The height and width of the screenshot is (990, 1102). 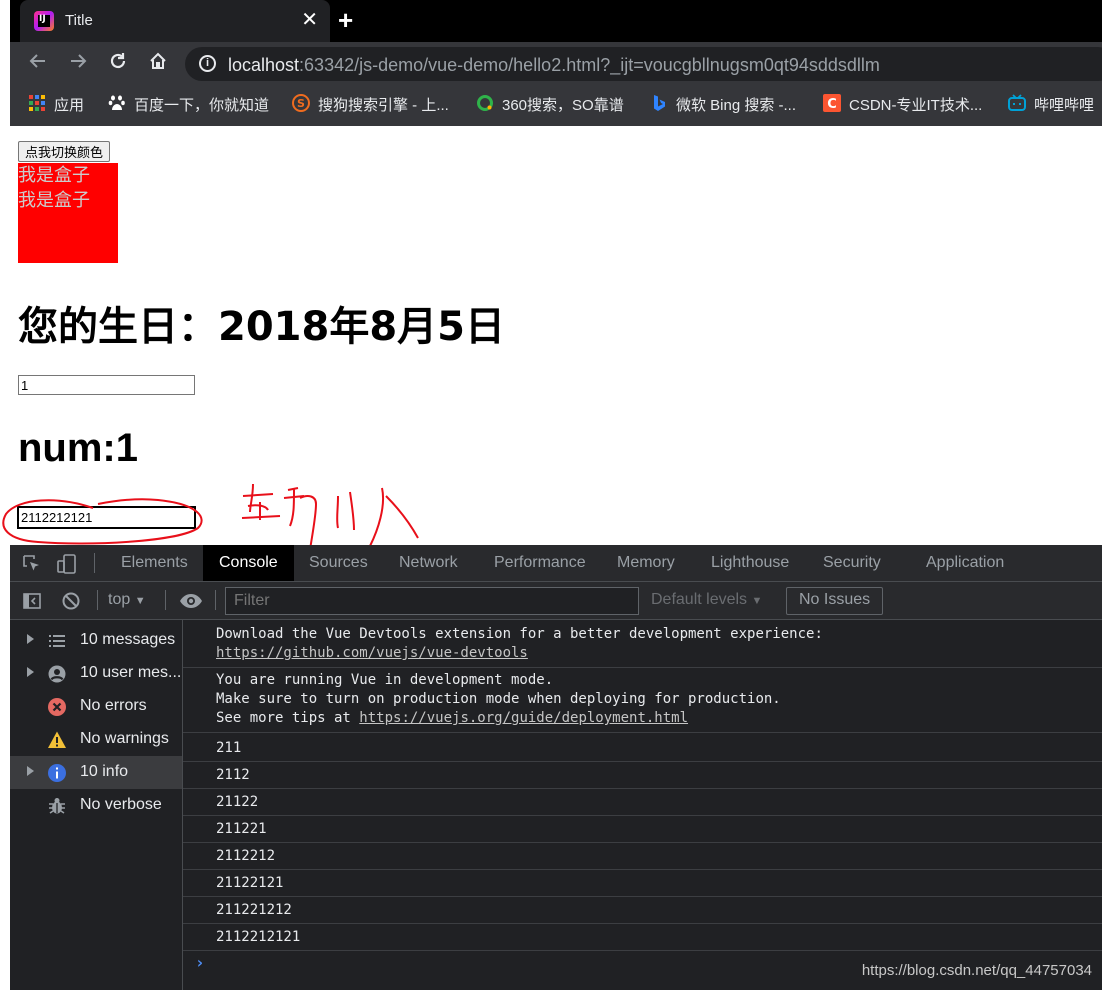 What do you see at coordinates (32, 601) in the screenshot?
I see `show-sidebar-icon` at bounding box center [32, 601].